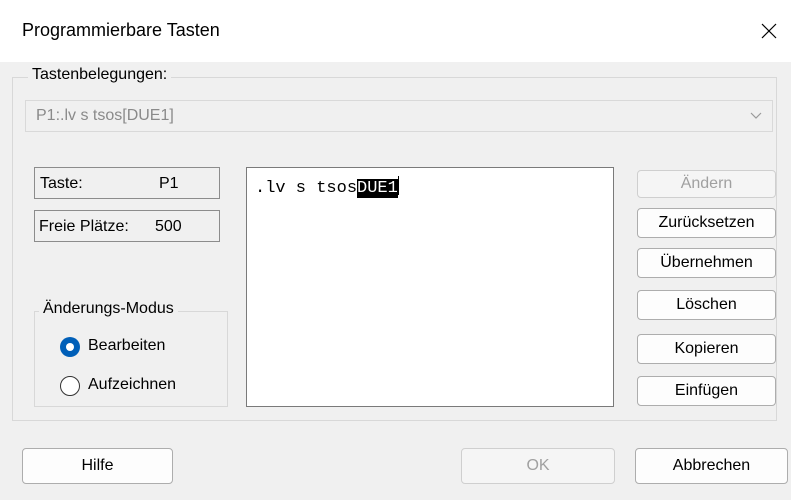  Describe the element at coordinates (399, 116) in the screenshot. I see `key-assignment-dropdown: P1:.lv s tsos[DUE1]` at that location.